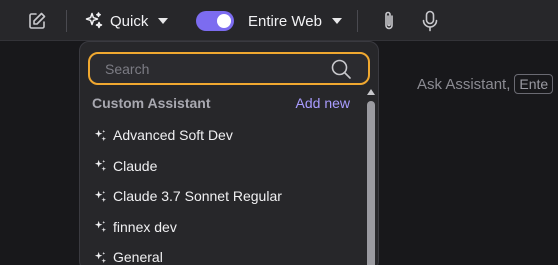  I want to click on input-hint: Ask Assistant, Ente, so click(485, 84).